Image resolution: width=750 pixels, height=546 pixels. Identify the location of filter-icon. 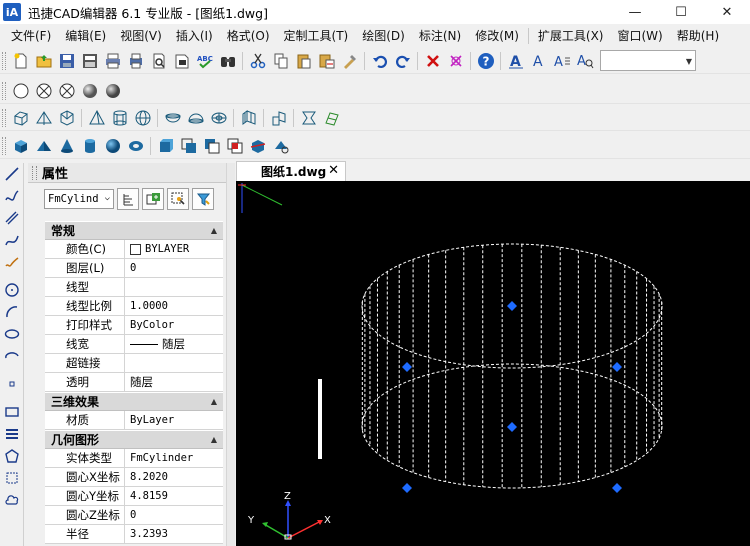
(203, 199).